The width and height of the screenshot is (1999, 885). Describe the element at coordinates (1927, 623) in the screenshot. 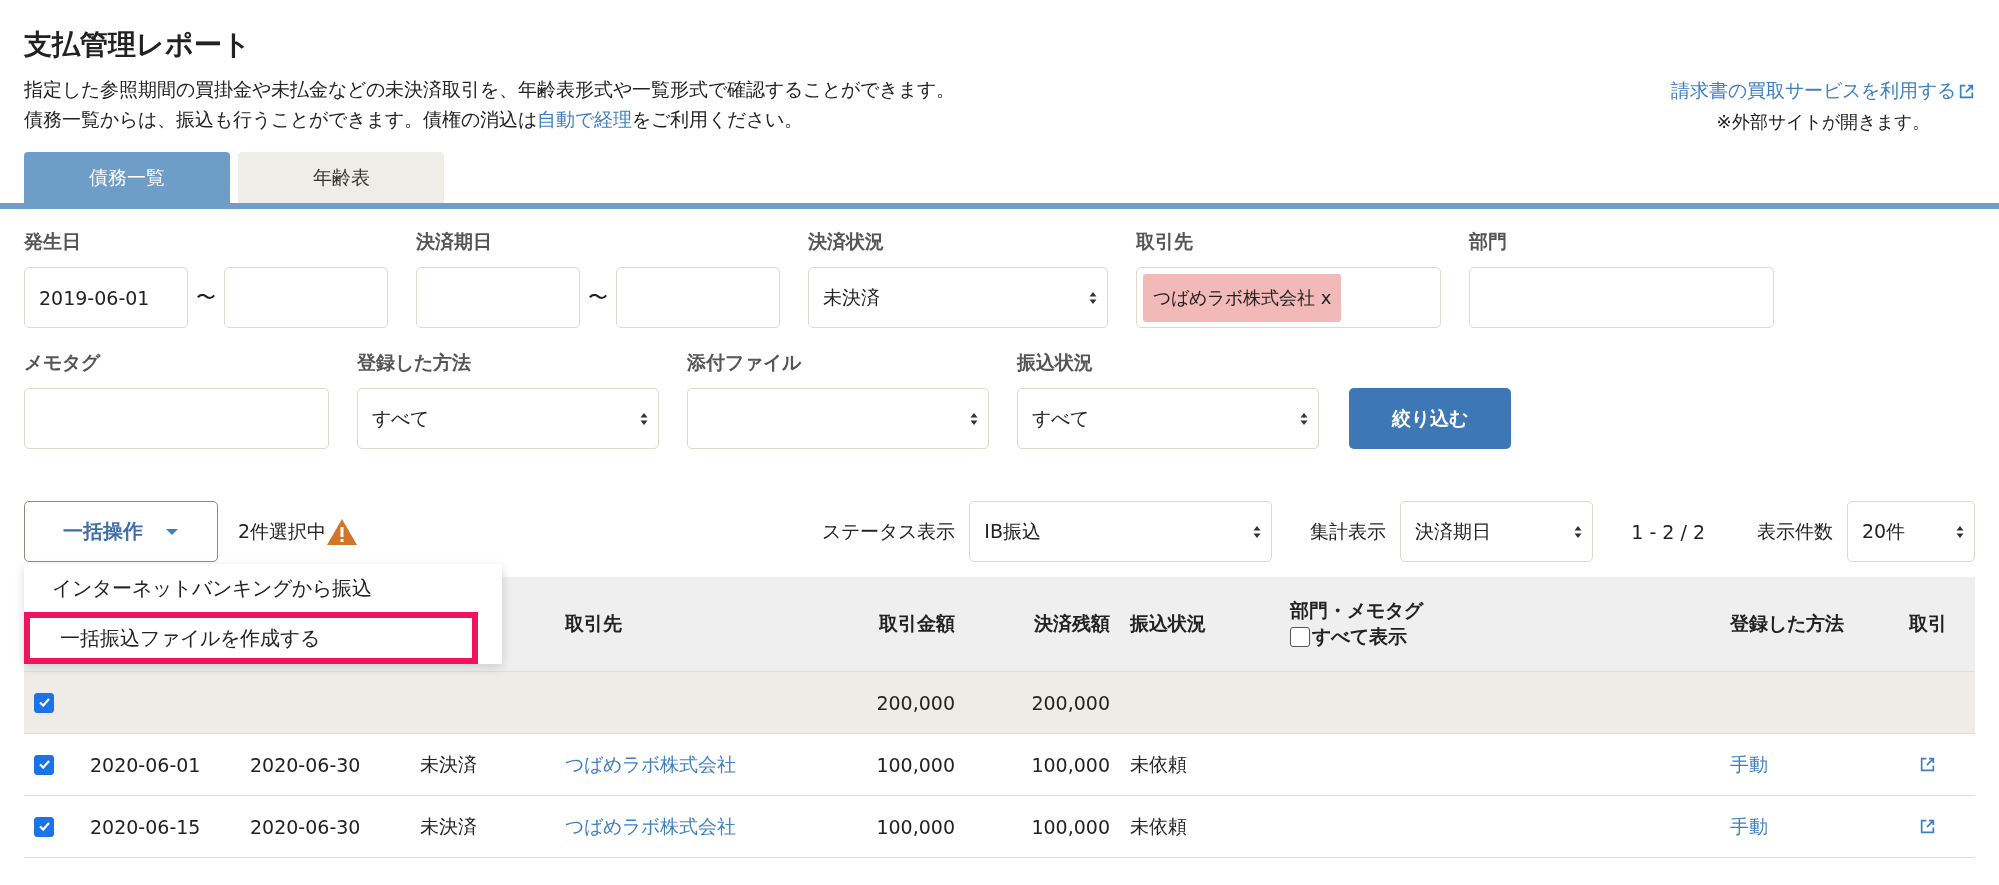

I see `column-header: 取引` at that location.